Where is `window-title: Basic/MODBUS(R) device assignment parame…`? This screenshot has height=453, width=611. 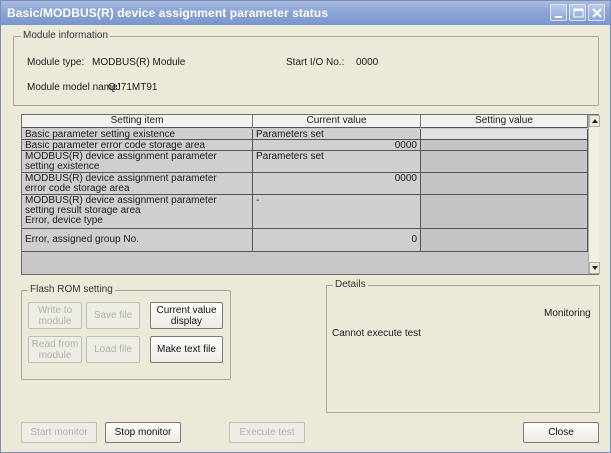
window-title: Basic/MODBUS(R) device assignment parame… is located at coordinates (168, 13).